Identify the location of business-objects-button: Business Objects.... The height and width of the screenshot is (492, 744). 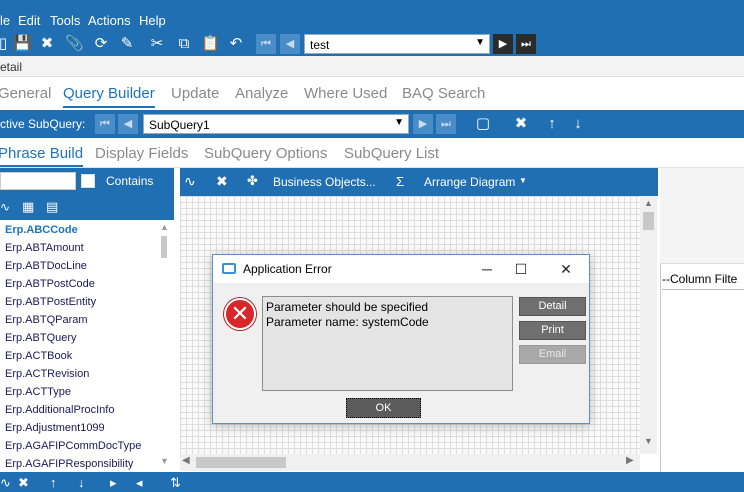
(324, 182).